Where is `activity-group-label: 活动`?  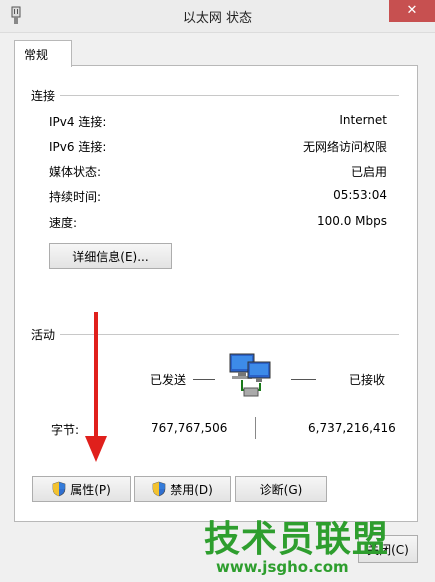
activity-group-label: 活动 is located at coordinates (43, 335).